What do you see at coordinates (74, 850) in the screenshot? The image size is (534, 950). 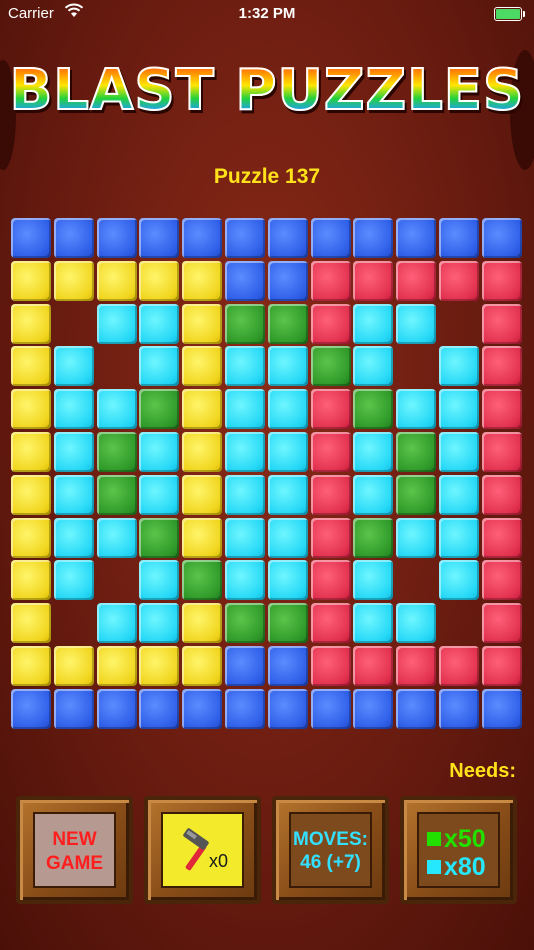 I see `new-game-button: NEW GAME` at bounding box center [74, 850].